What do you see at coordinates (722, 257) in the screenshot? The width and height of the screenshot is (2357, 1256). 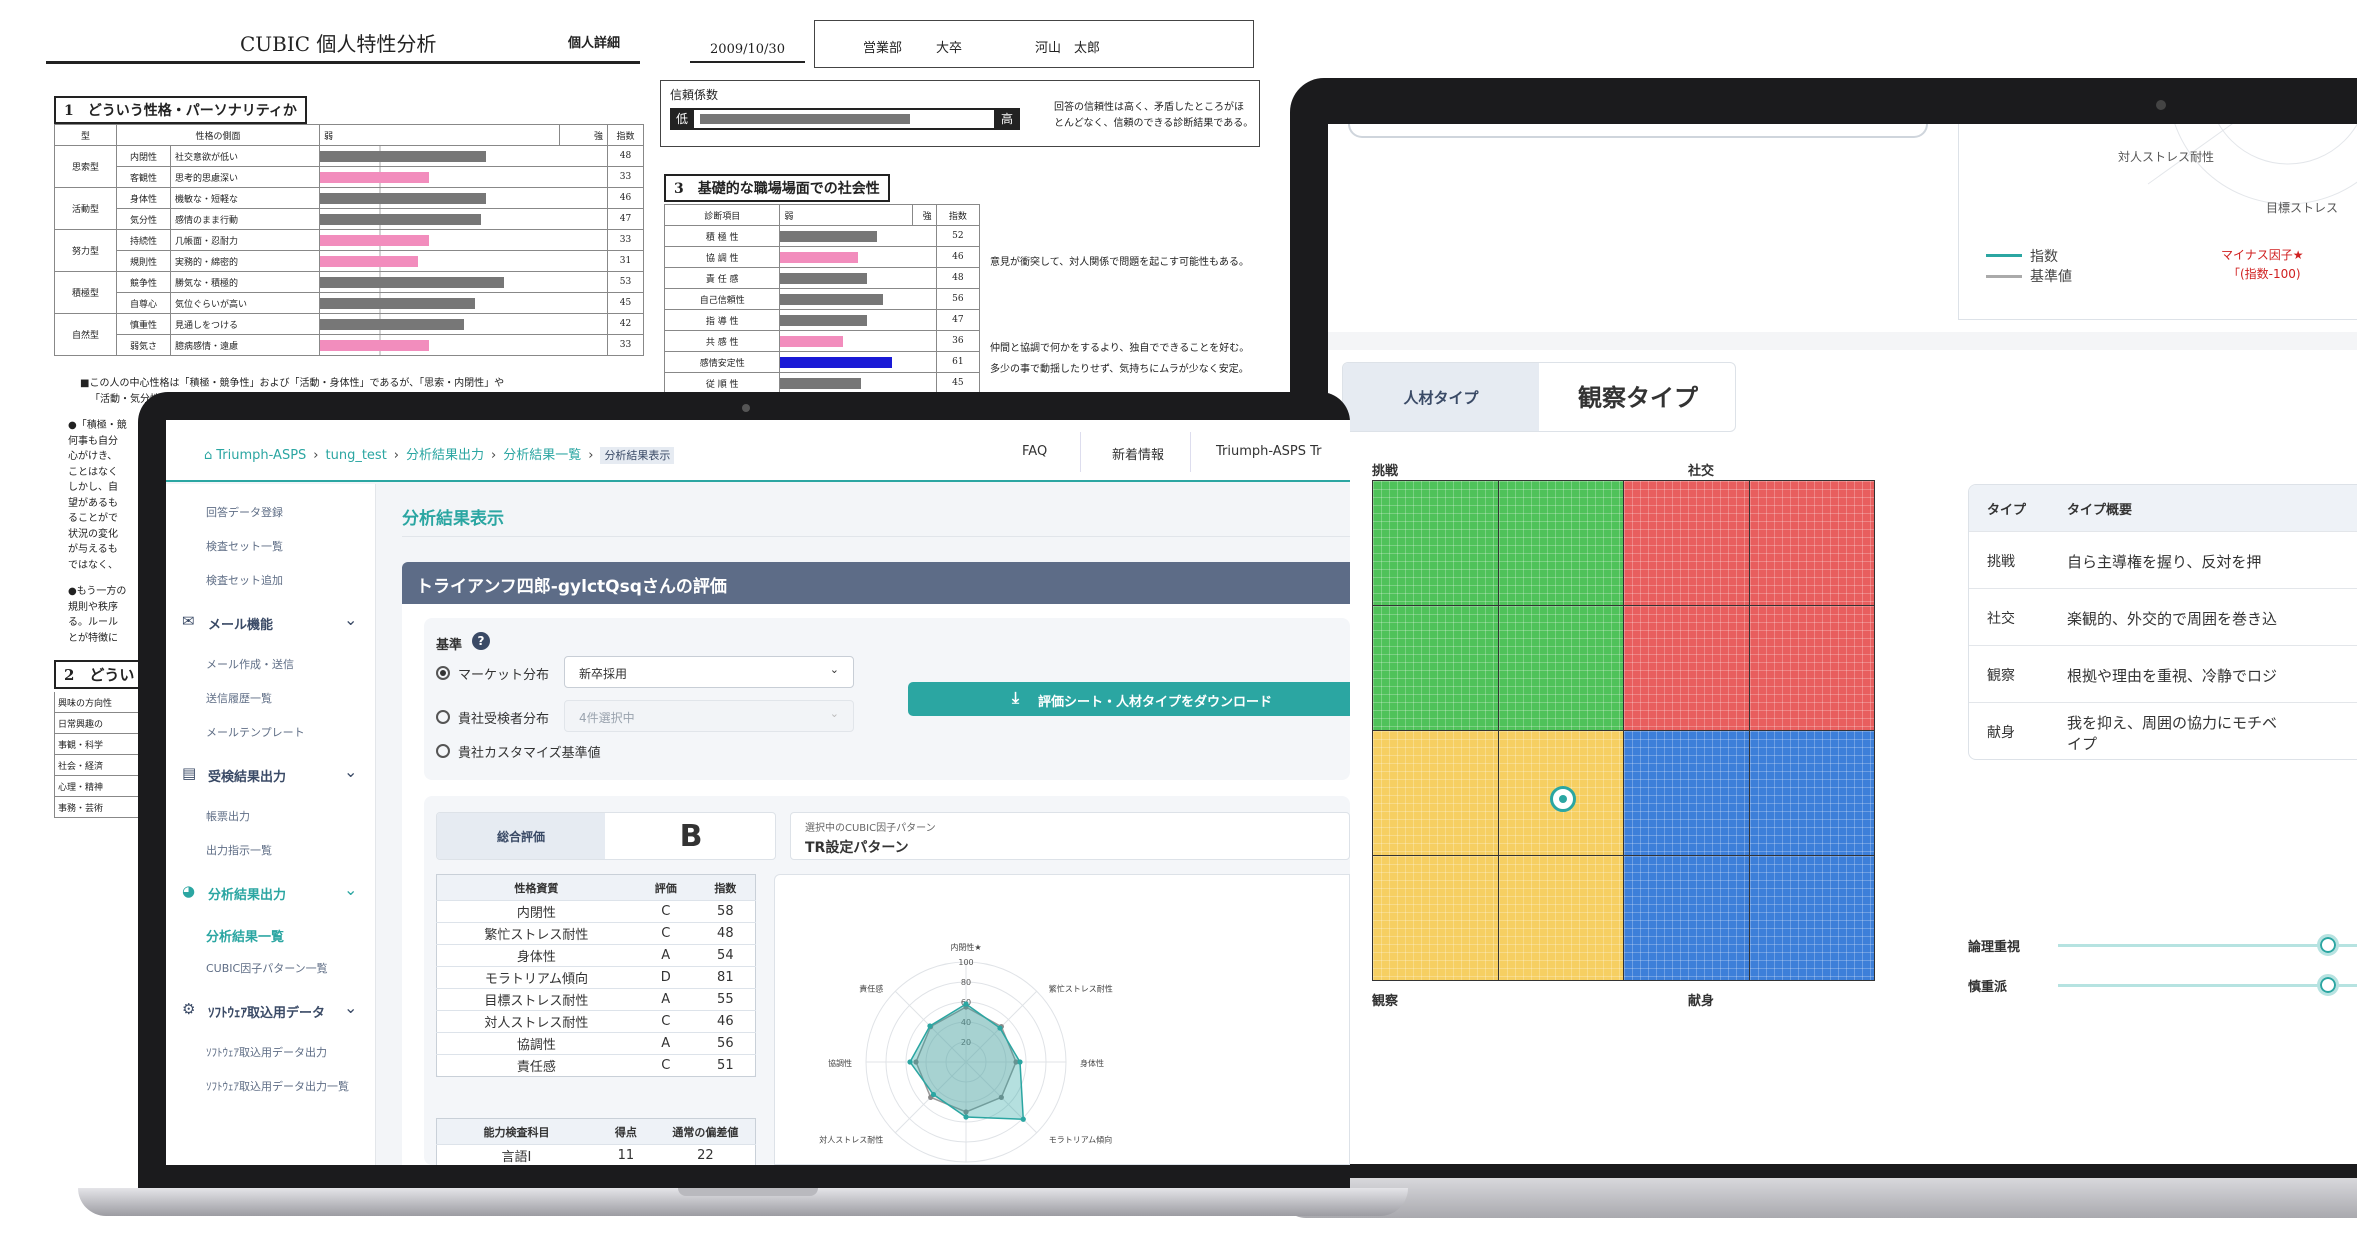 I see `sociability-item: 協 調 性` at bounding box center [722, 257].